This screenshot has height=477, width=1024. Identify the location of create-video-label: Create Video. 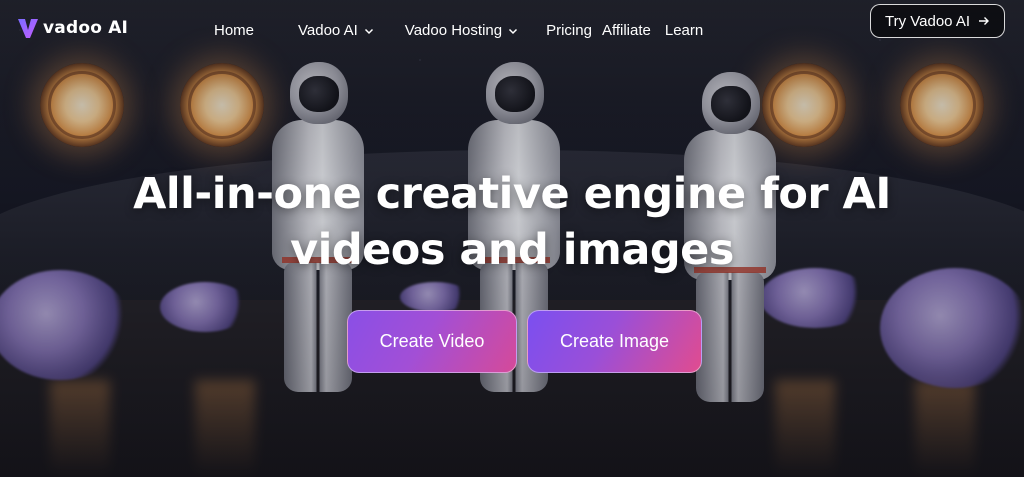
(432, 341).